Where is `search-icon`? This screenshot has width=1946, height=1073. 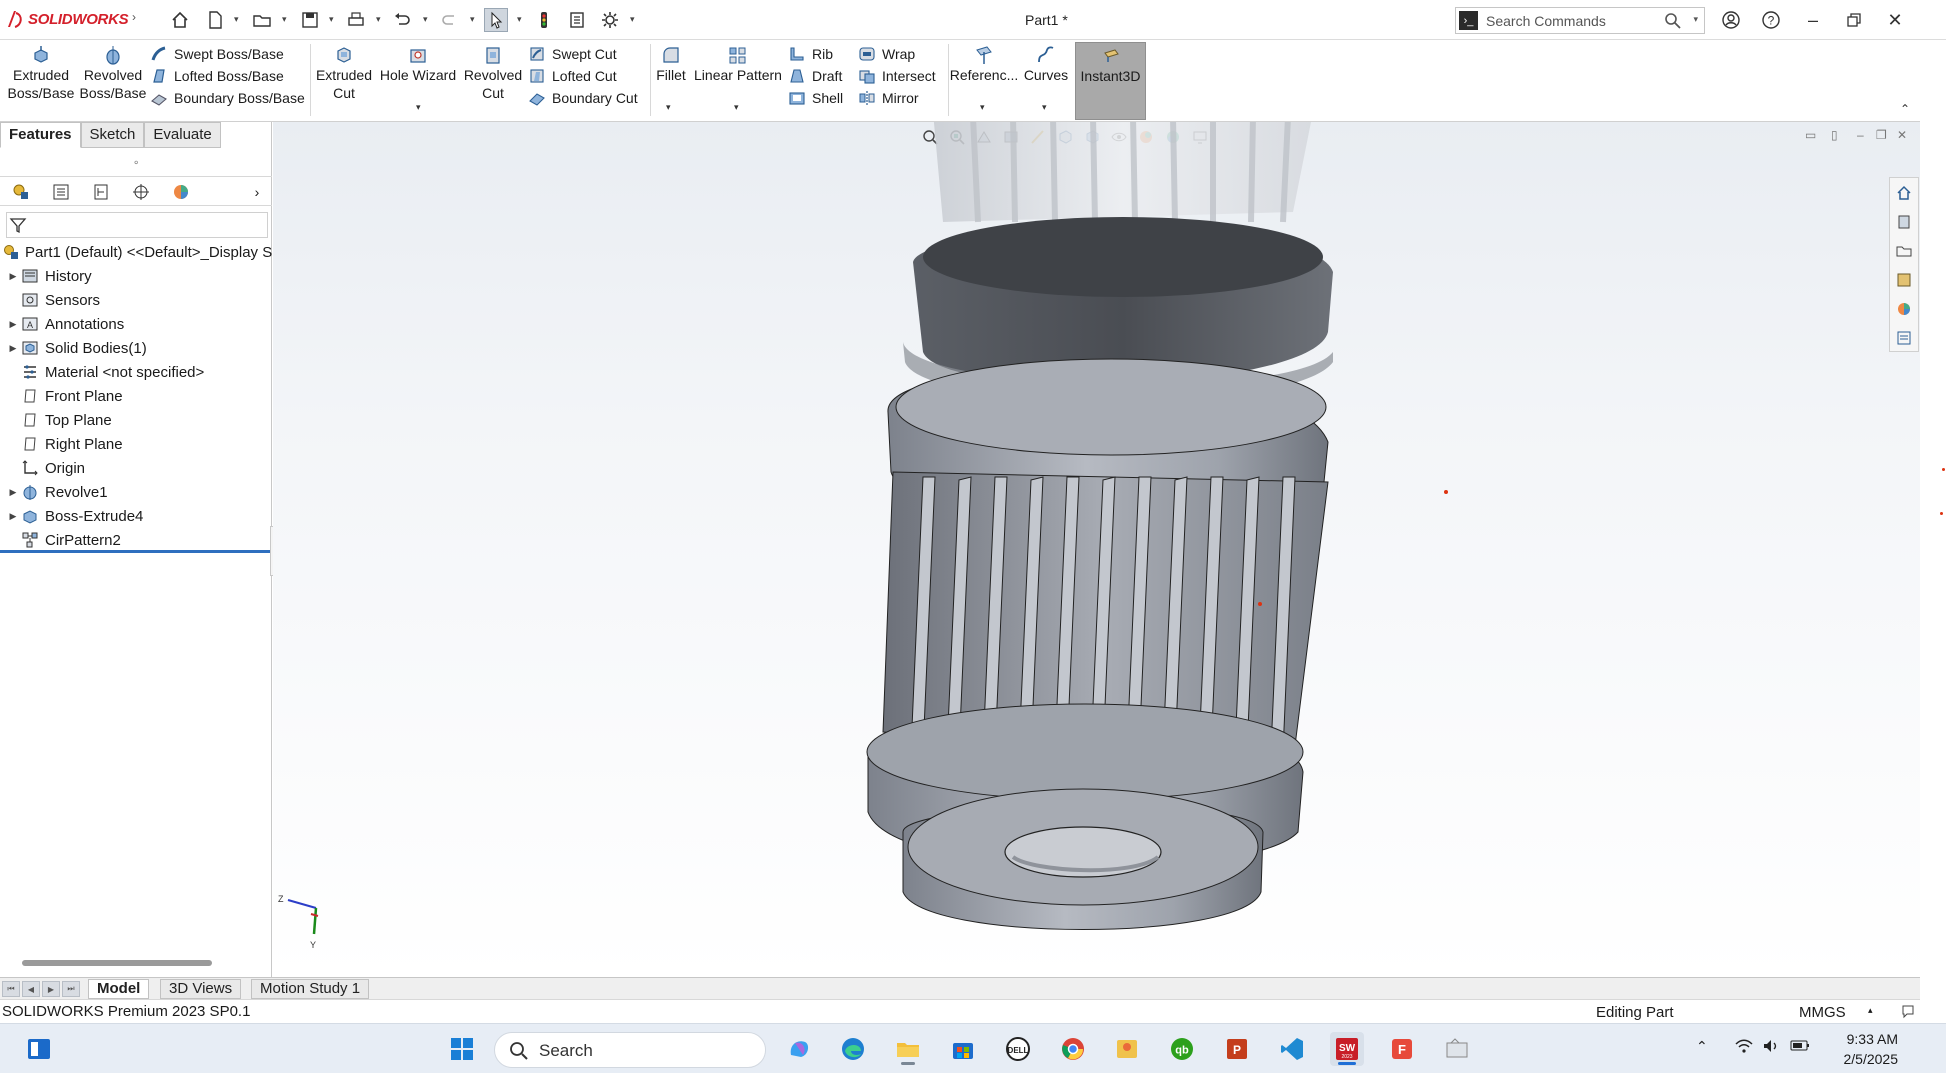
search-icon is located at coordinates (1673, 21).